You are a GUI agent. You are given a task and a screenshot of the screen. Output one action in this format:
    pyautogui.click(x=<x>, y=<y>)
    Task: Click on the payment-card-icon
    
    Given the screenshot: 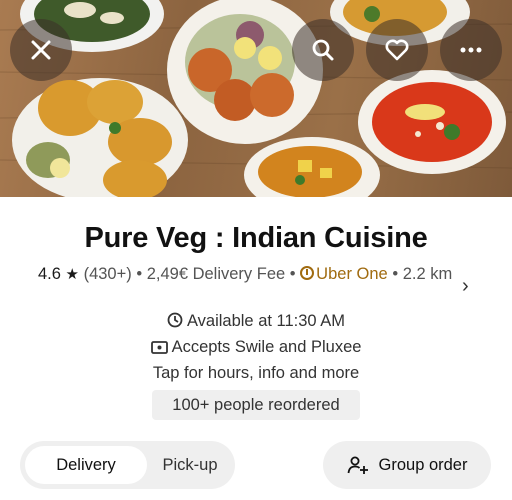 What is the action you would take?
    pyautogui.click(x=159, y=349)
    